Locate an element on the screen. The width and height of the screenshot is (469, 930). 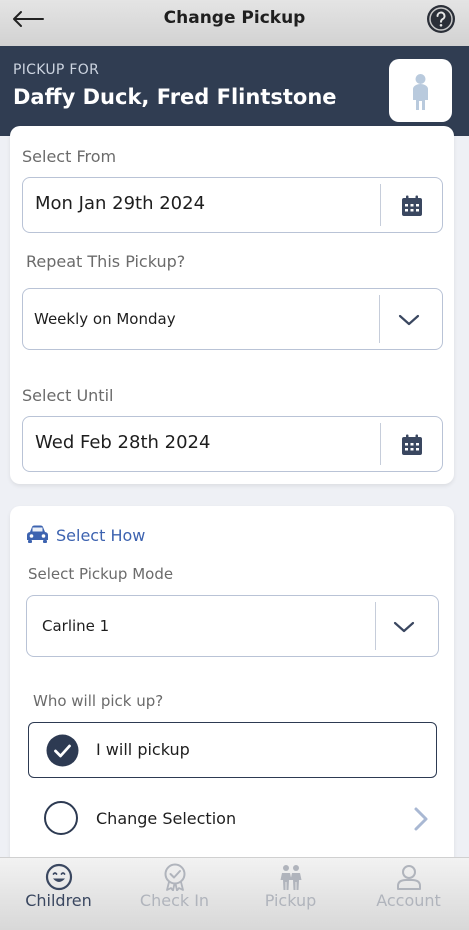
select-from-value: Mon Jan 29th 2024 is located at coordinates (120, 203).